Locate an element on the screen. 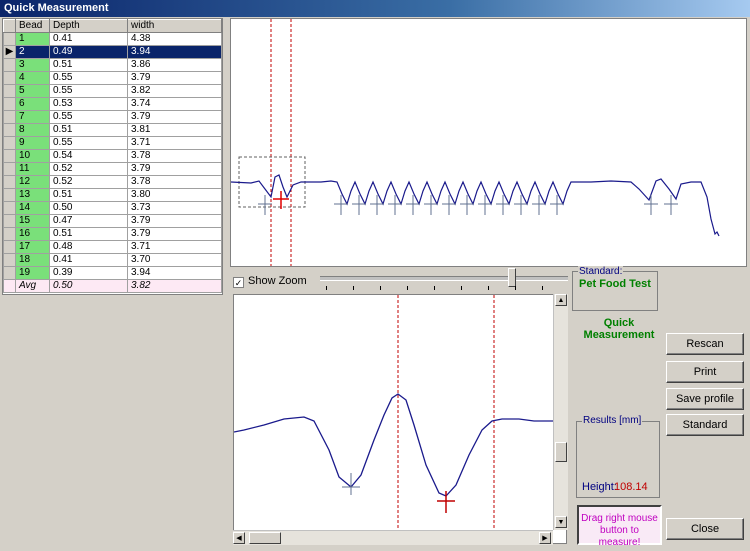  zoom-slider is located at coordinates (444, 281).